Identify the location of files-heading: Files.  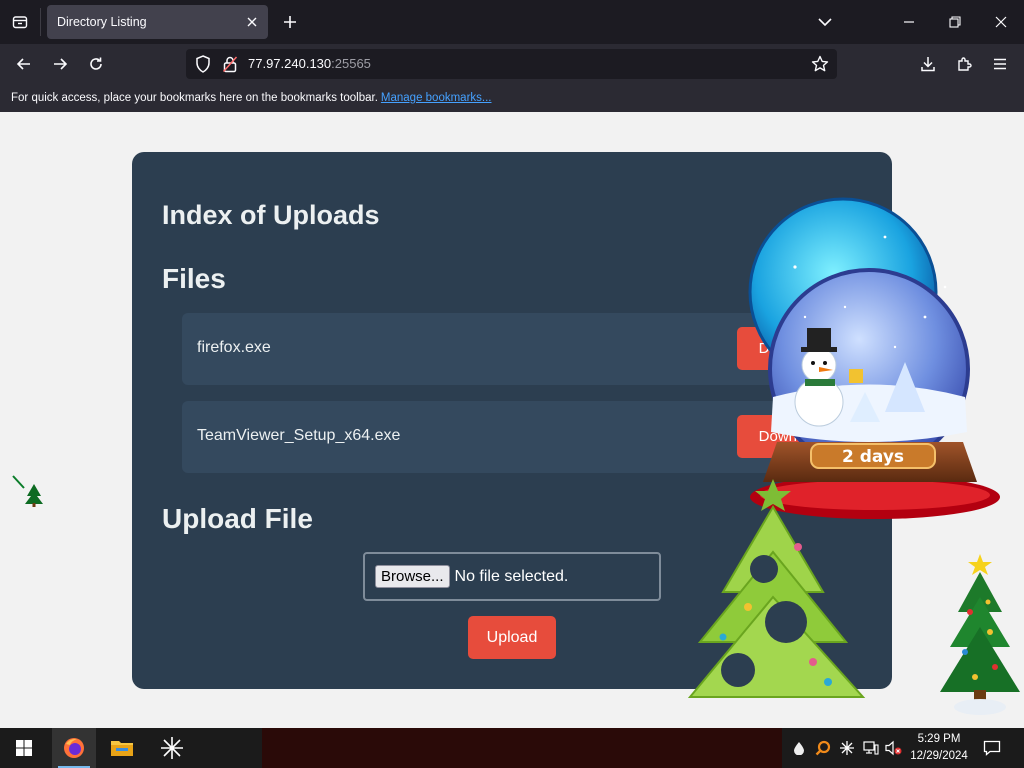
(194, 278).